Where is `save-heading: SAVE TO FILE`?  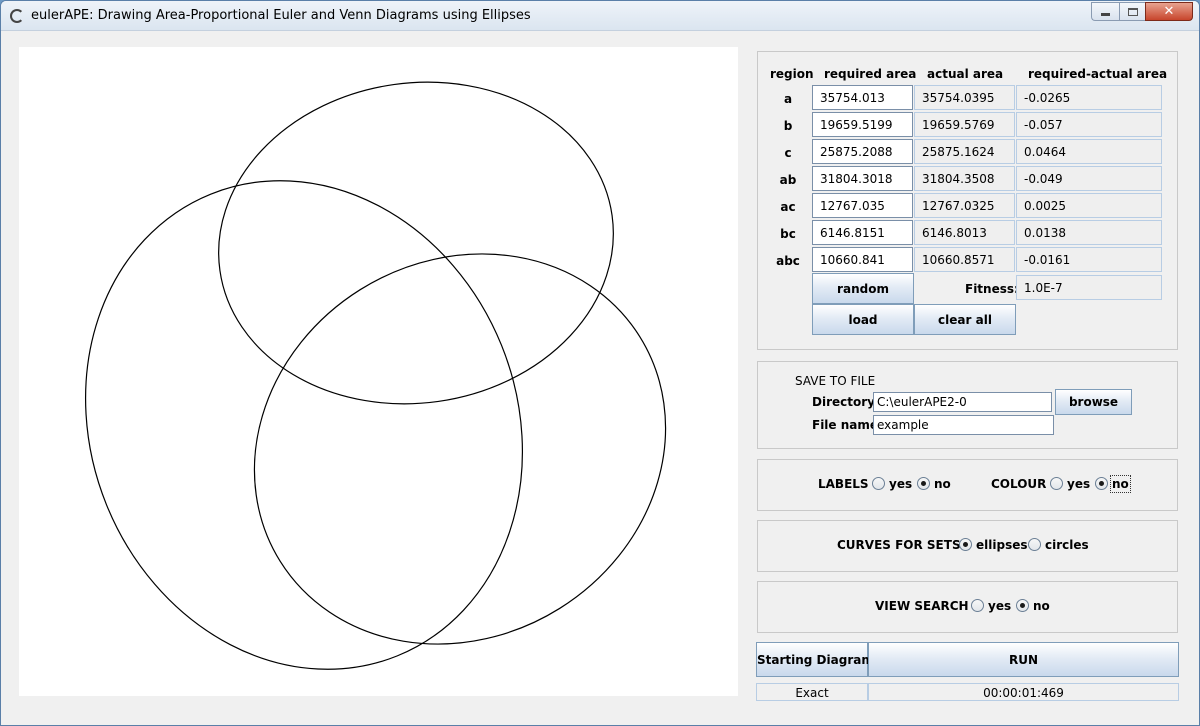 save-heading: SAVE TO FILE is located at coordinates (835, 381).